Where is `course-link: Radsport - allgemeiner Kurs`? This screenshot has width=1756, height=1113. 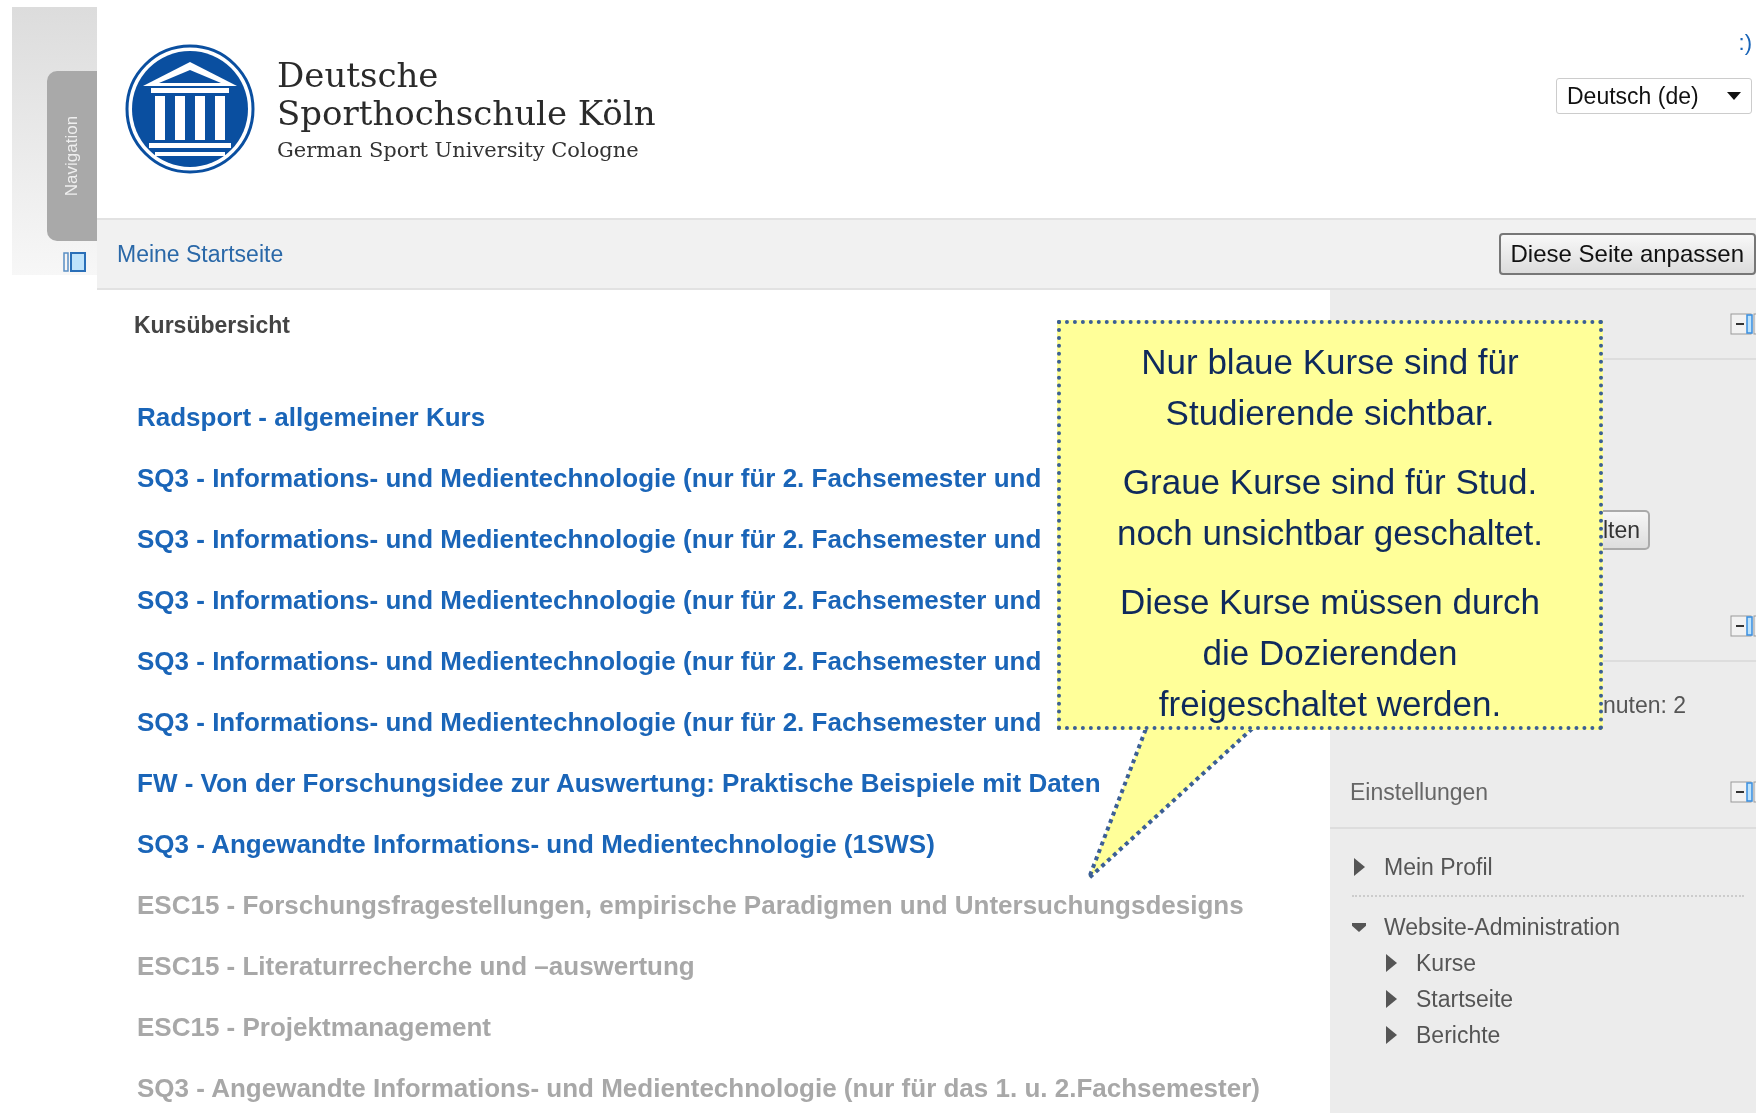 course-link: Radsport - allgemeiner Kurs is located at coordinates (311, 417).